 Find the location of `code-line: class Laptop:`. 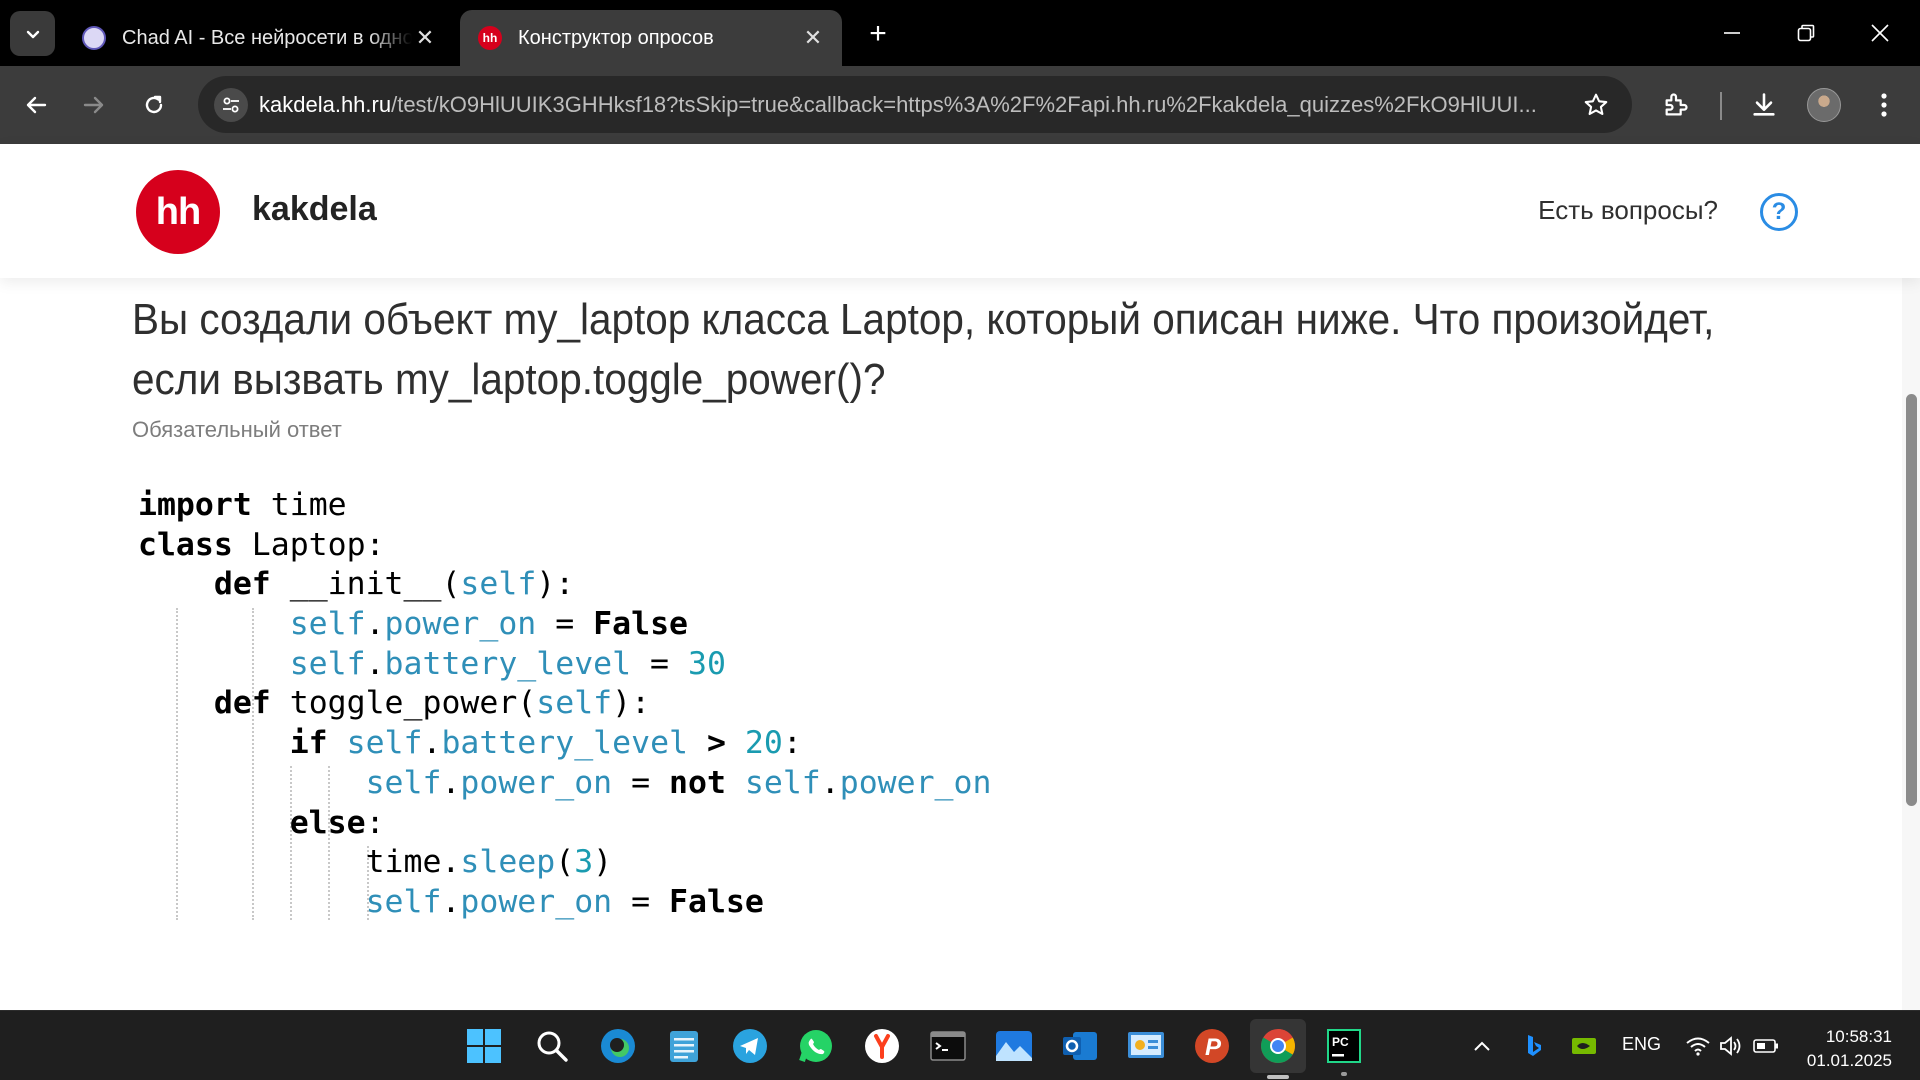

code-line: class Laptop: is located at coordinates (261, 544).